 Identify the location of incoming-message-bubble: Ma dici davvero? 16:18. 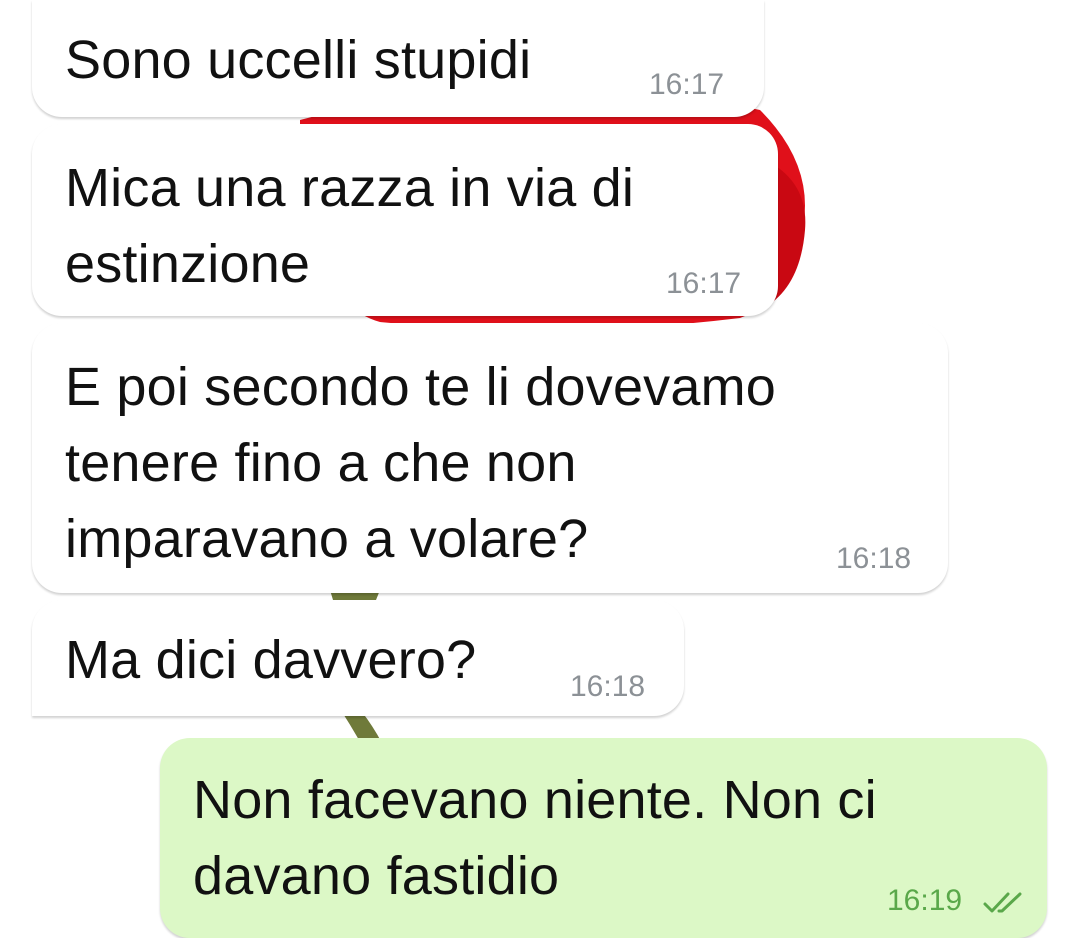
(358, 658).